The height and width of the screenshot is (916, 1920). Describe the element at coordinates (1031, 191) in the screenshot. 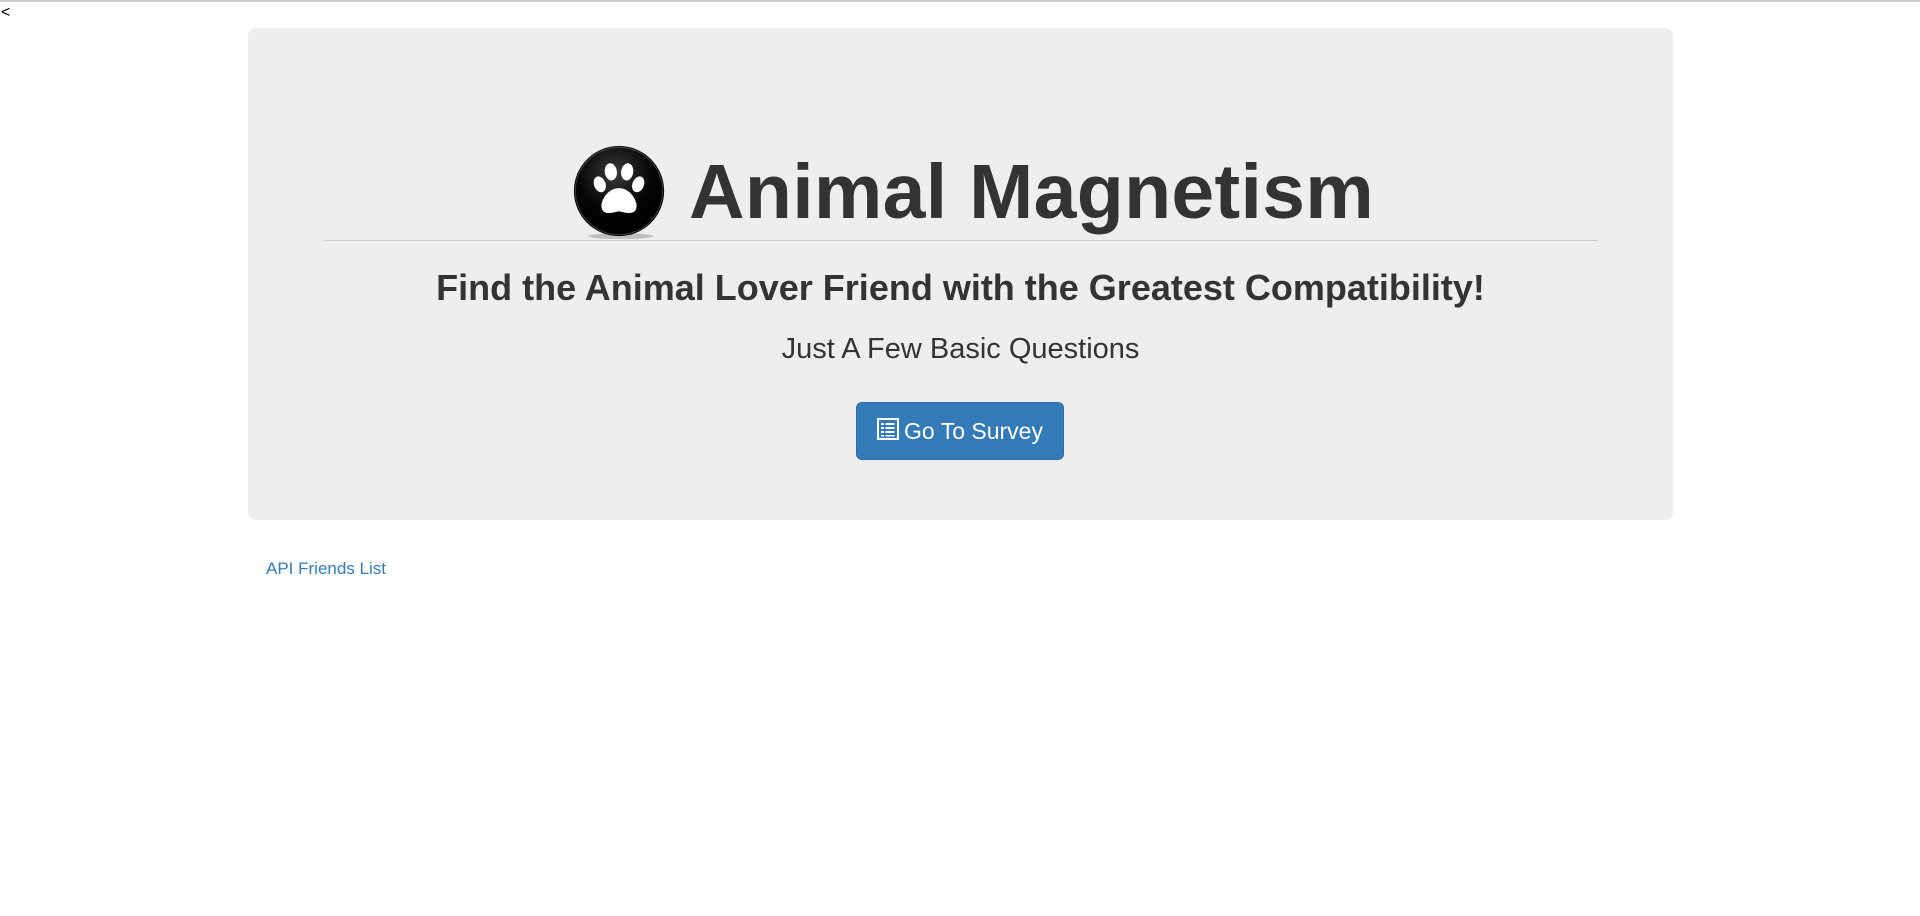

I see `page-title: Animal Magnetism` at that location.